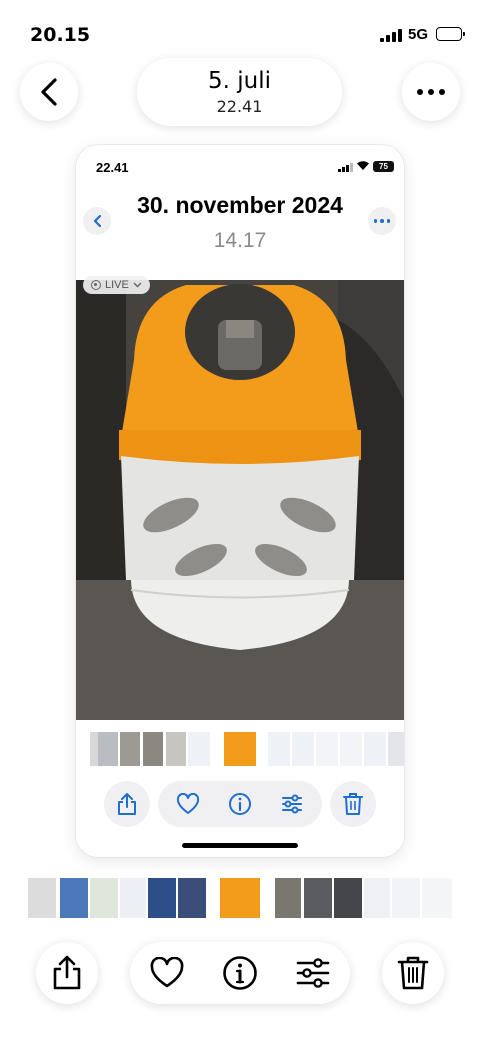 The width and height of the screenshot is (480, 1039). I want to click on inner-delete-button, so click(353, 804).